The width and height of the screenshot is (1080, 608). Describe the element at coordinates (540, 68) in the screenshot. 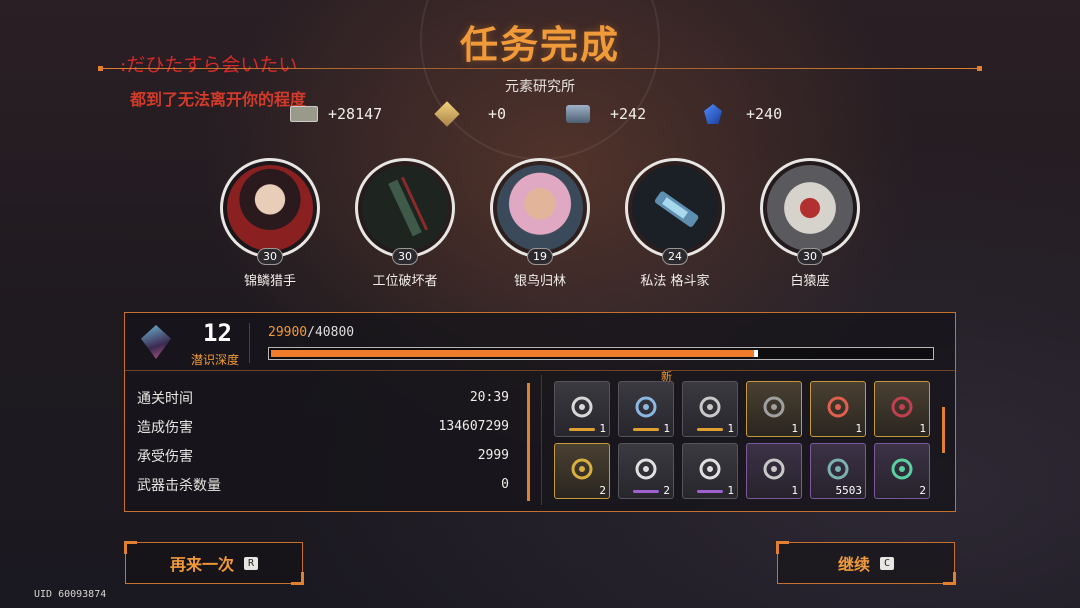

I see `title-divider` at that location.